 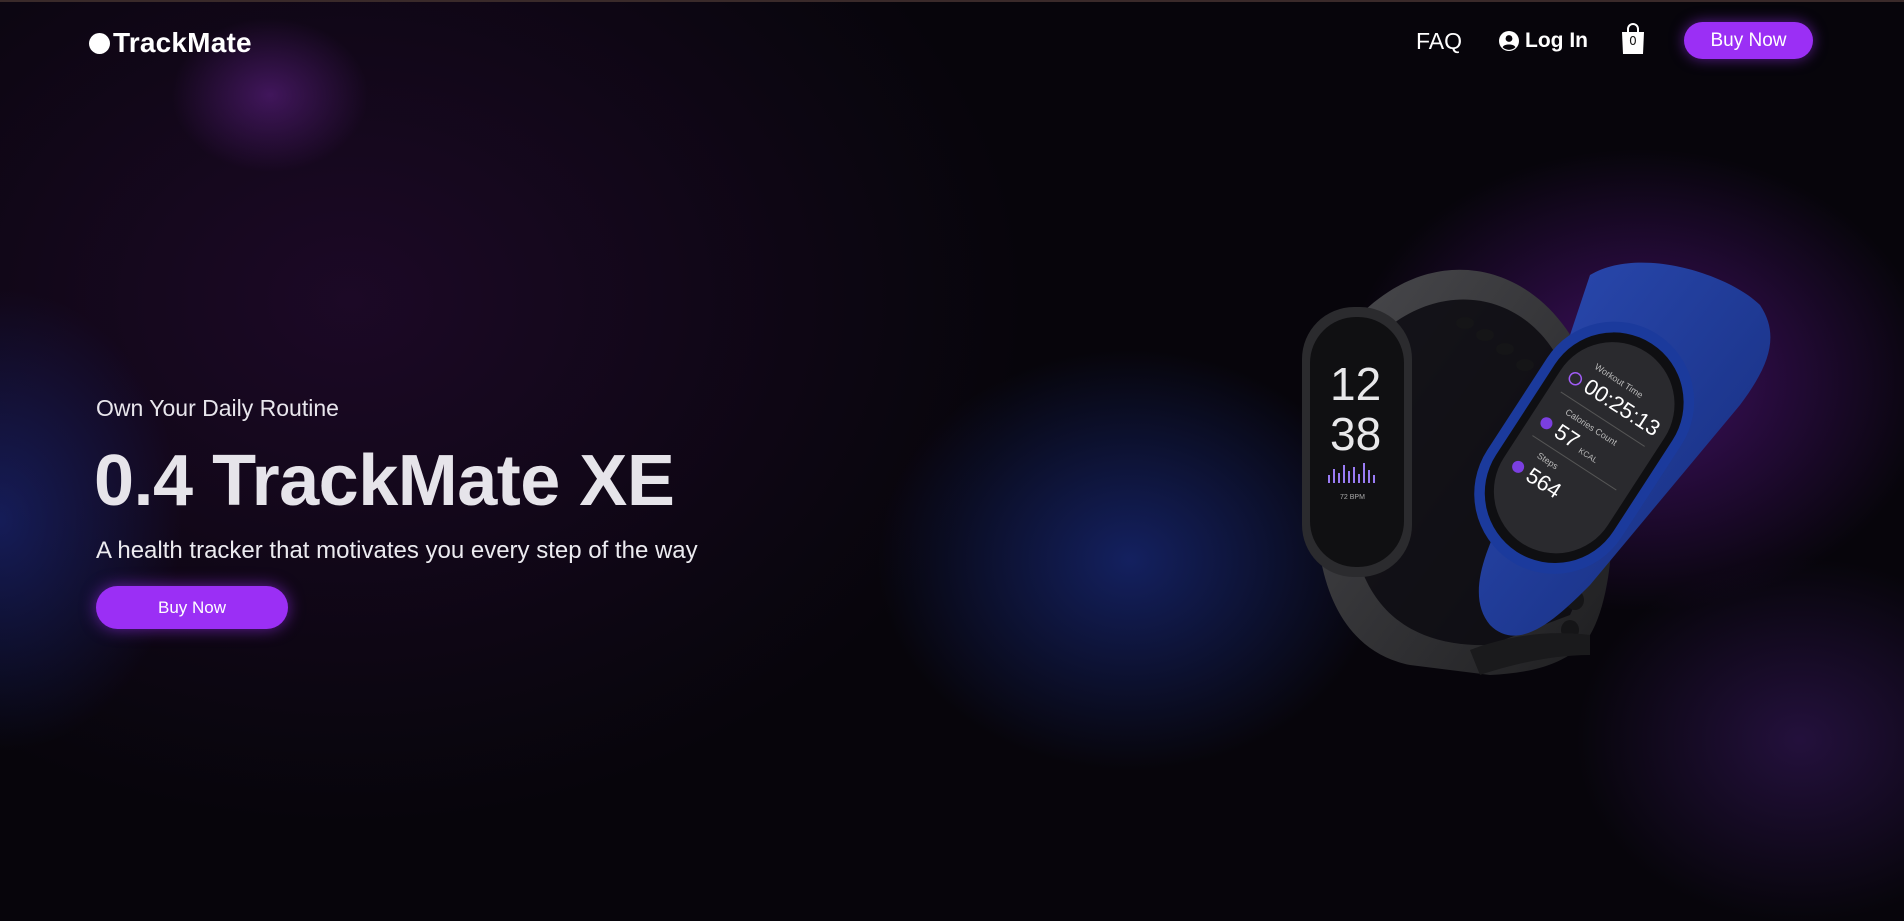 I want to click on clock-hour: 12, so click(x=1355, y=384).